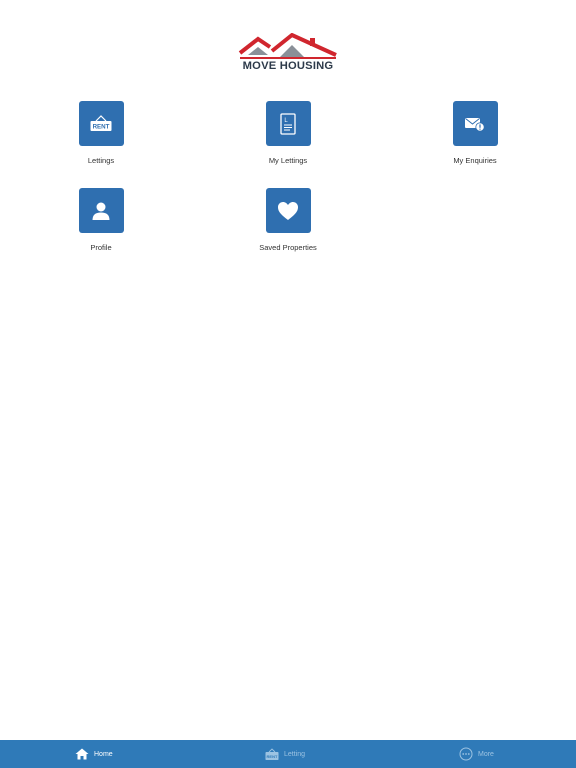 The width and height of the screenshot is (576, 768). I want to click on tile-profile-box, so click(101, 210).